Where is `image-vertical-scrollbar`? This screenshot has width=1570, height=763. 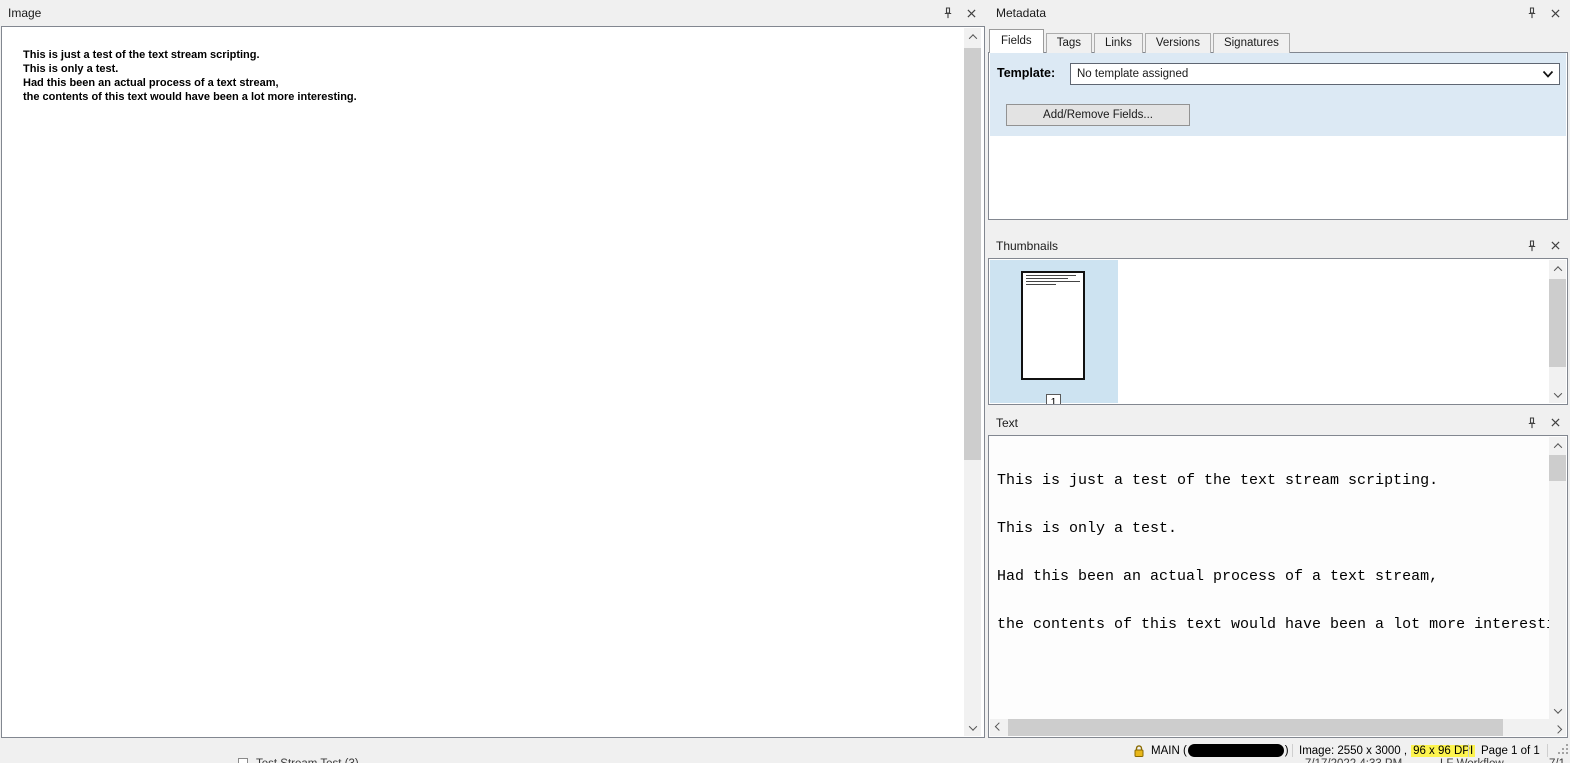
image-vertical-scrollbar is located at coordinates (972, 382).